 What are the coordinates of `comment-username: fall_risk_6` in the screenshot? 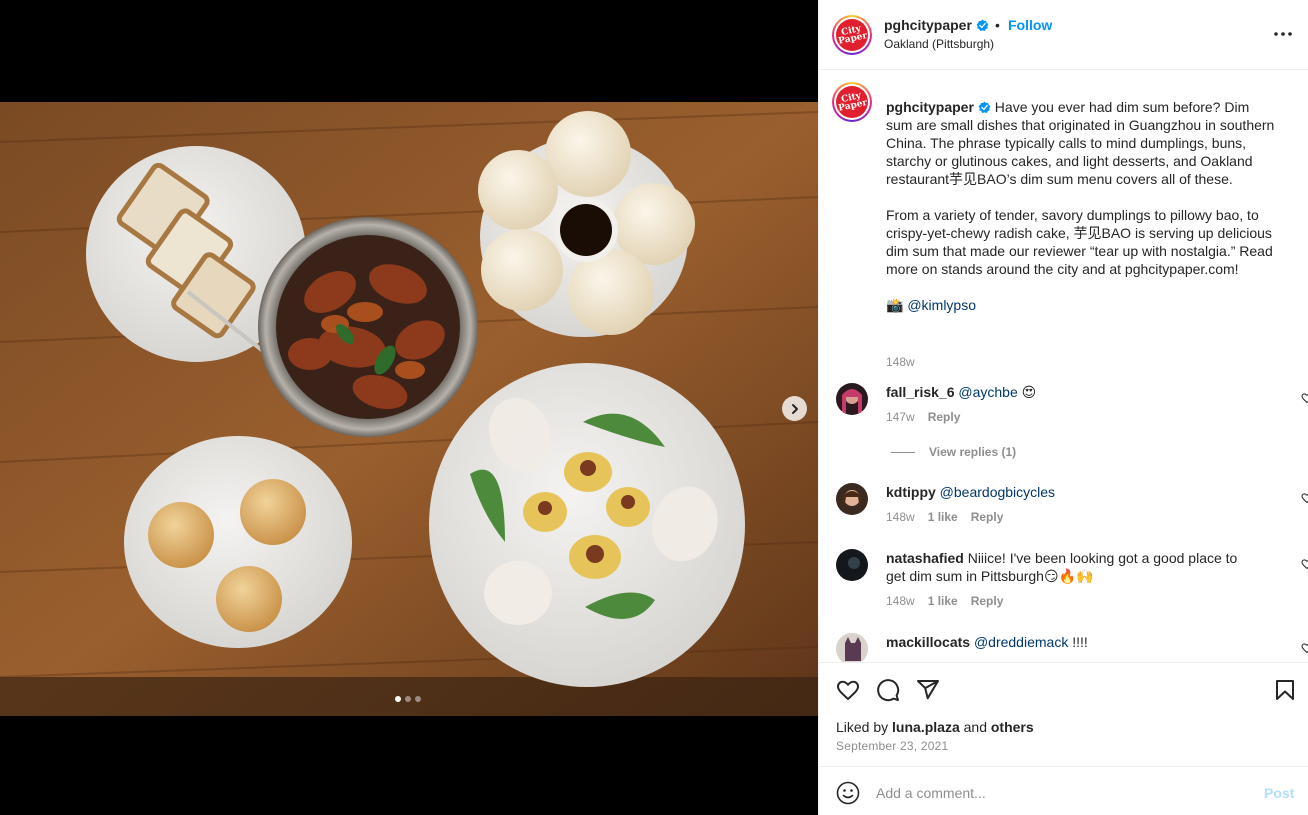 It's located at (920, 392).